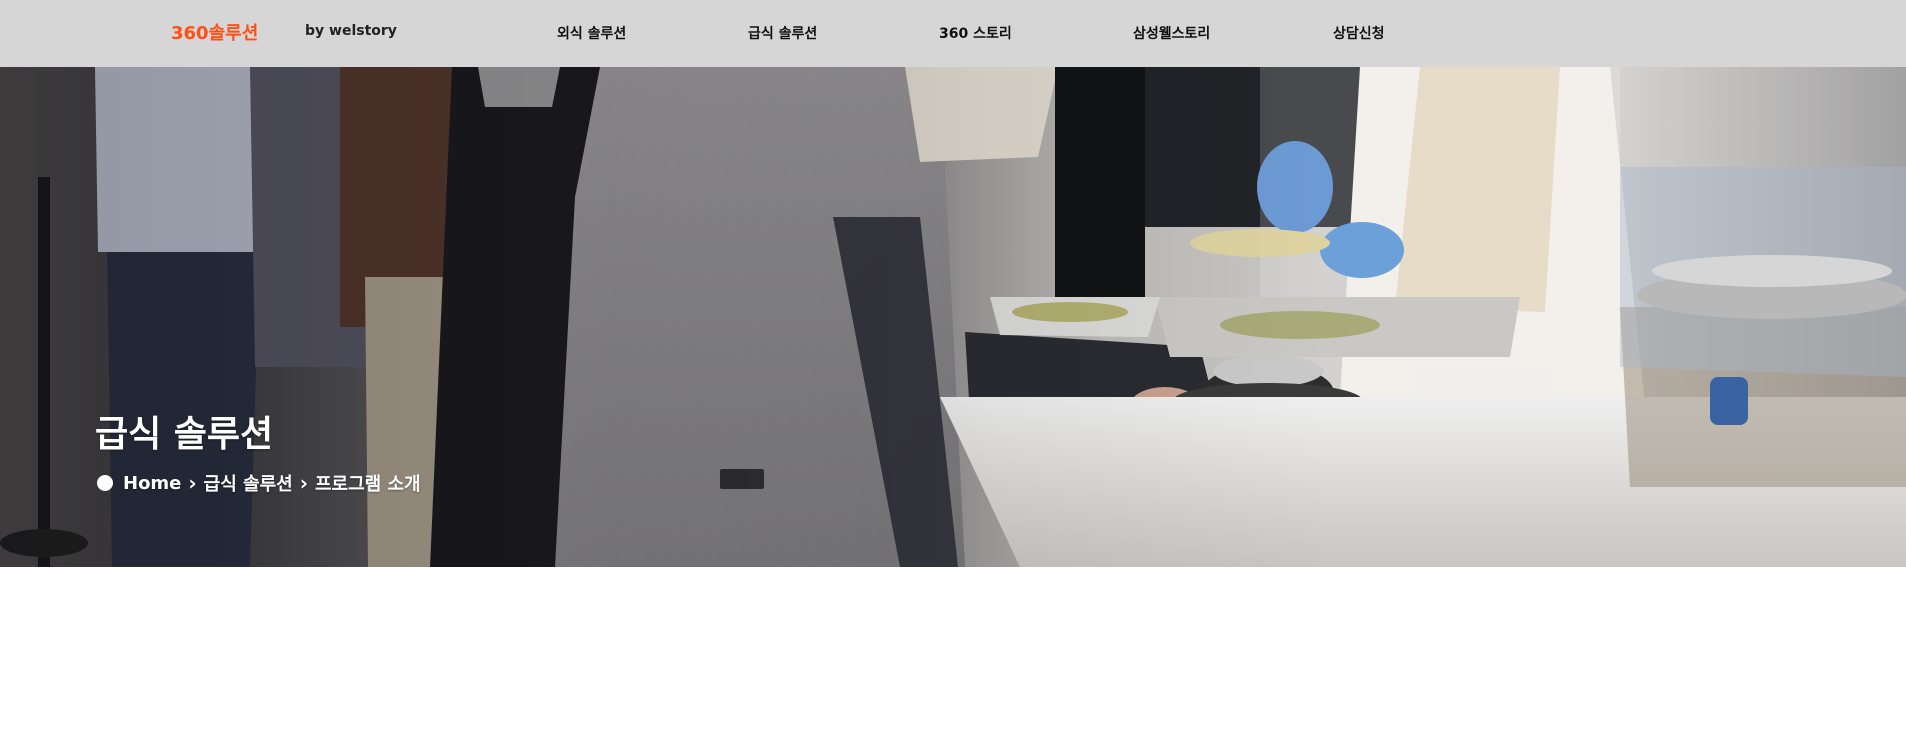  Describe the element at coordinates (351, 31) in the screenshot. I see `brand-byline: by welstory` at that location.